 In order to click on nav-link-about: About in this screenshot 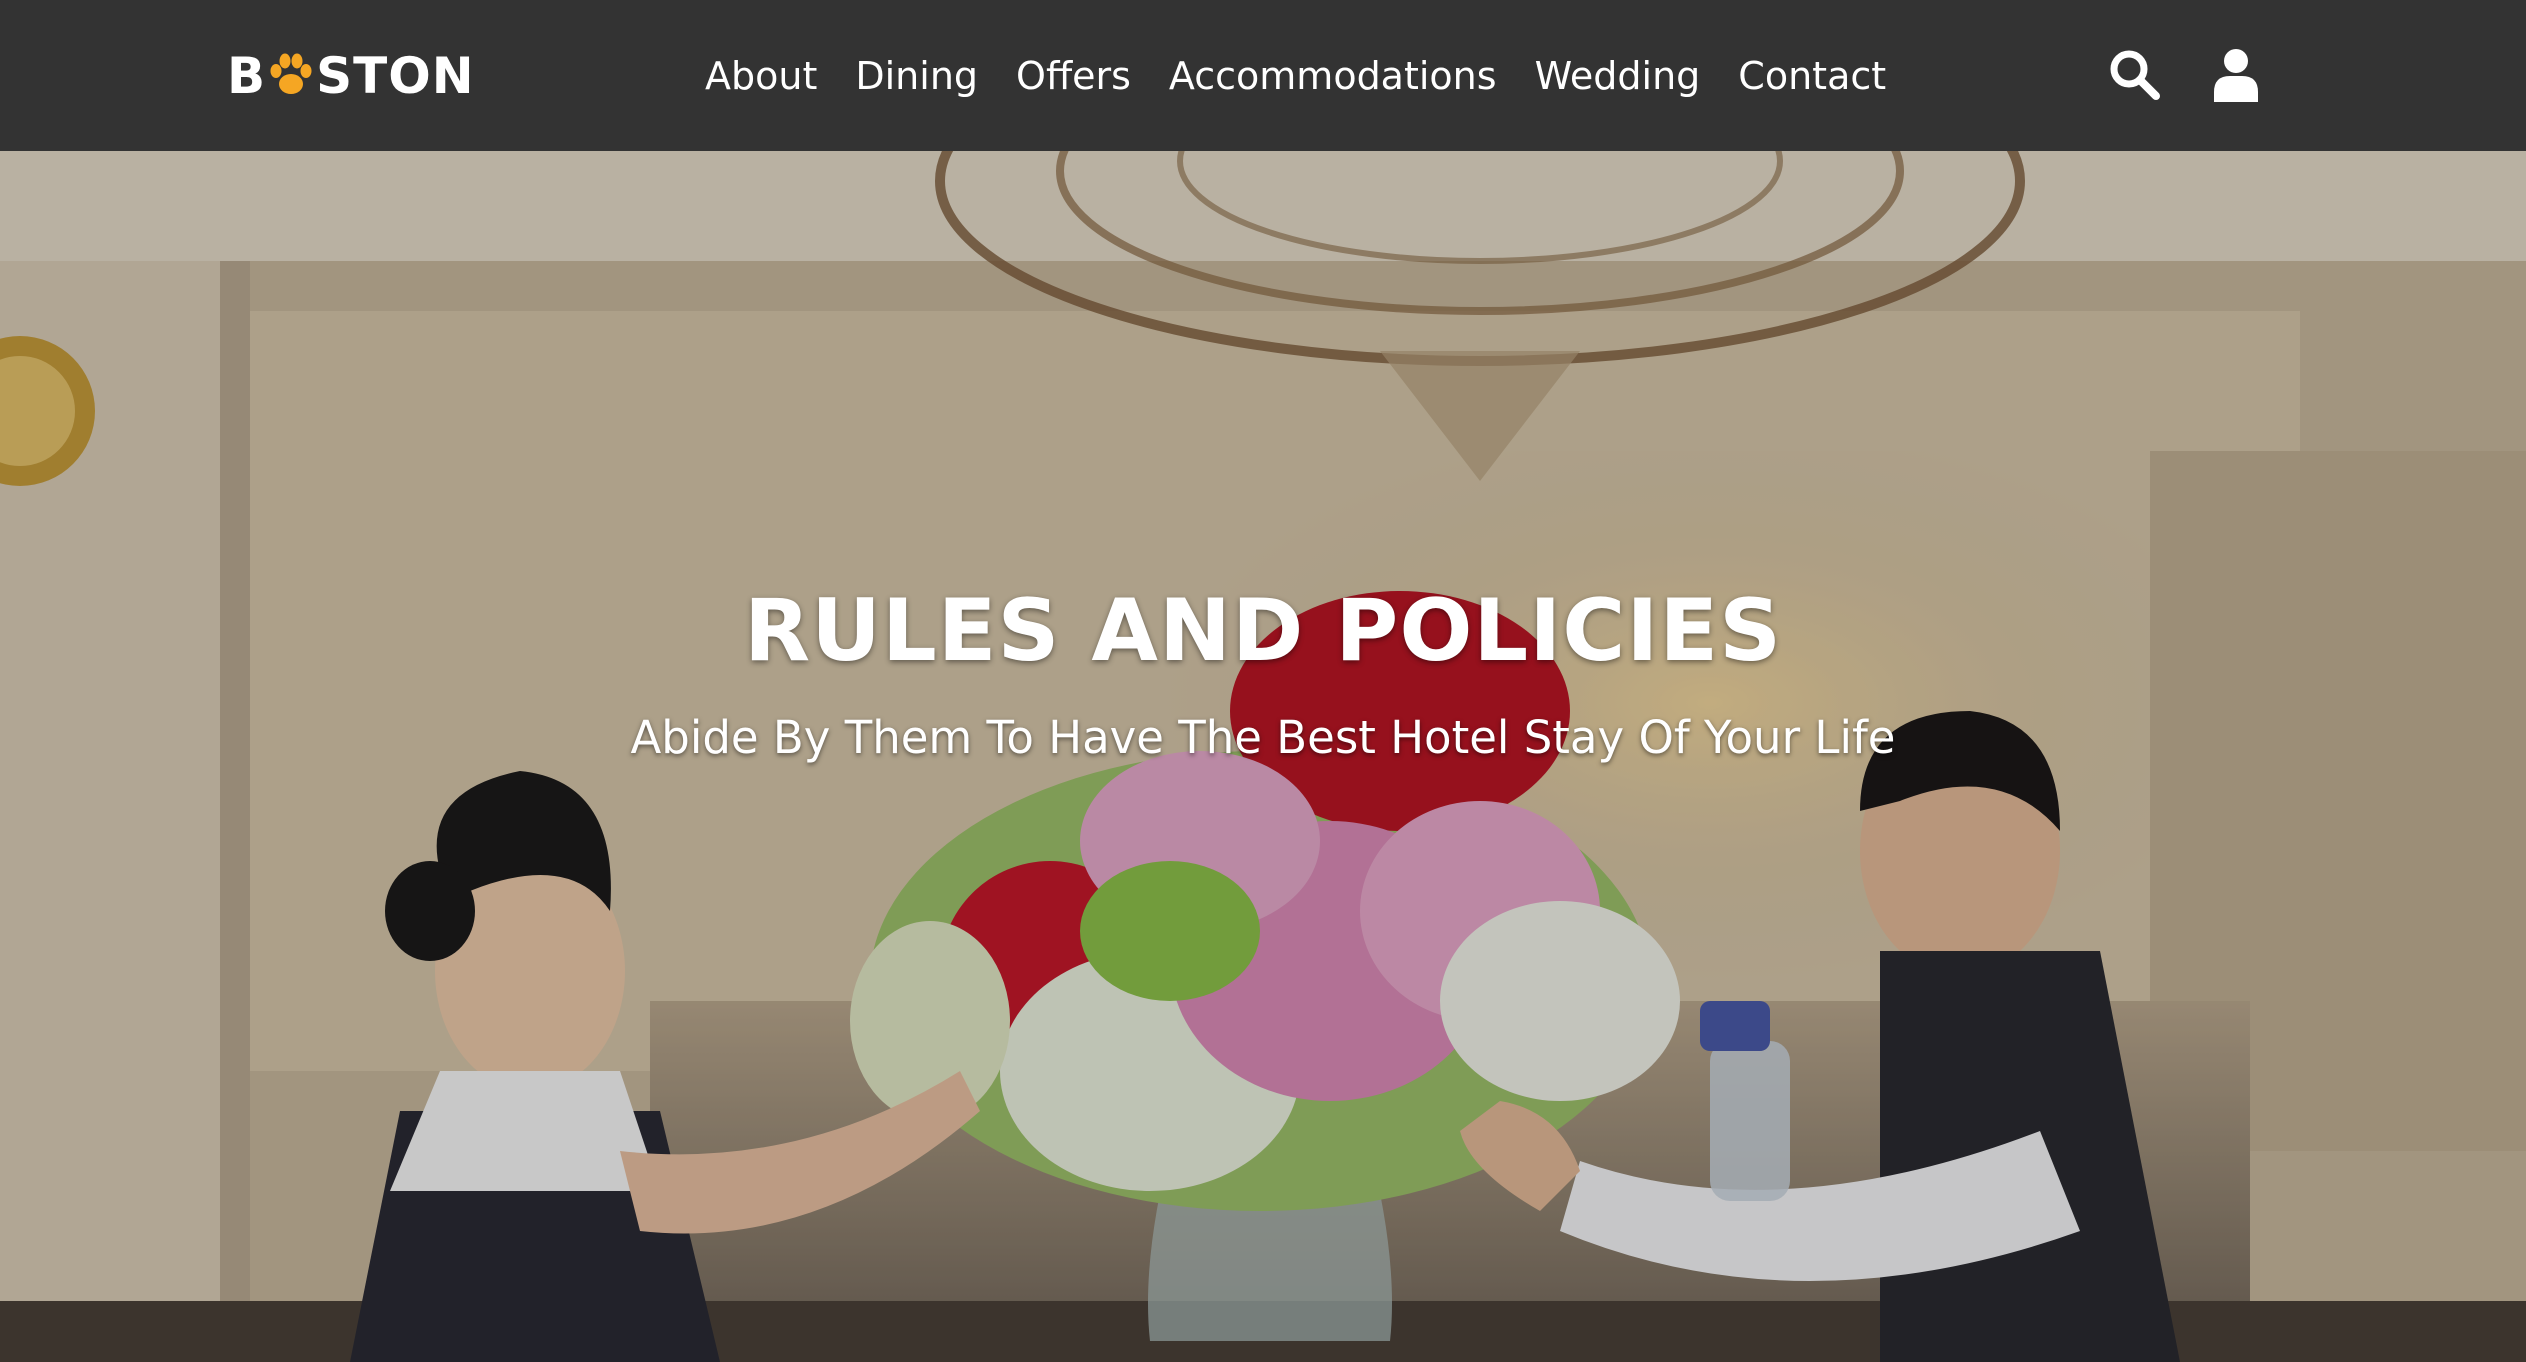, I will do `click(761, 76)`.